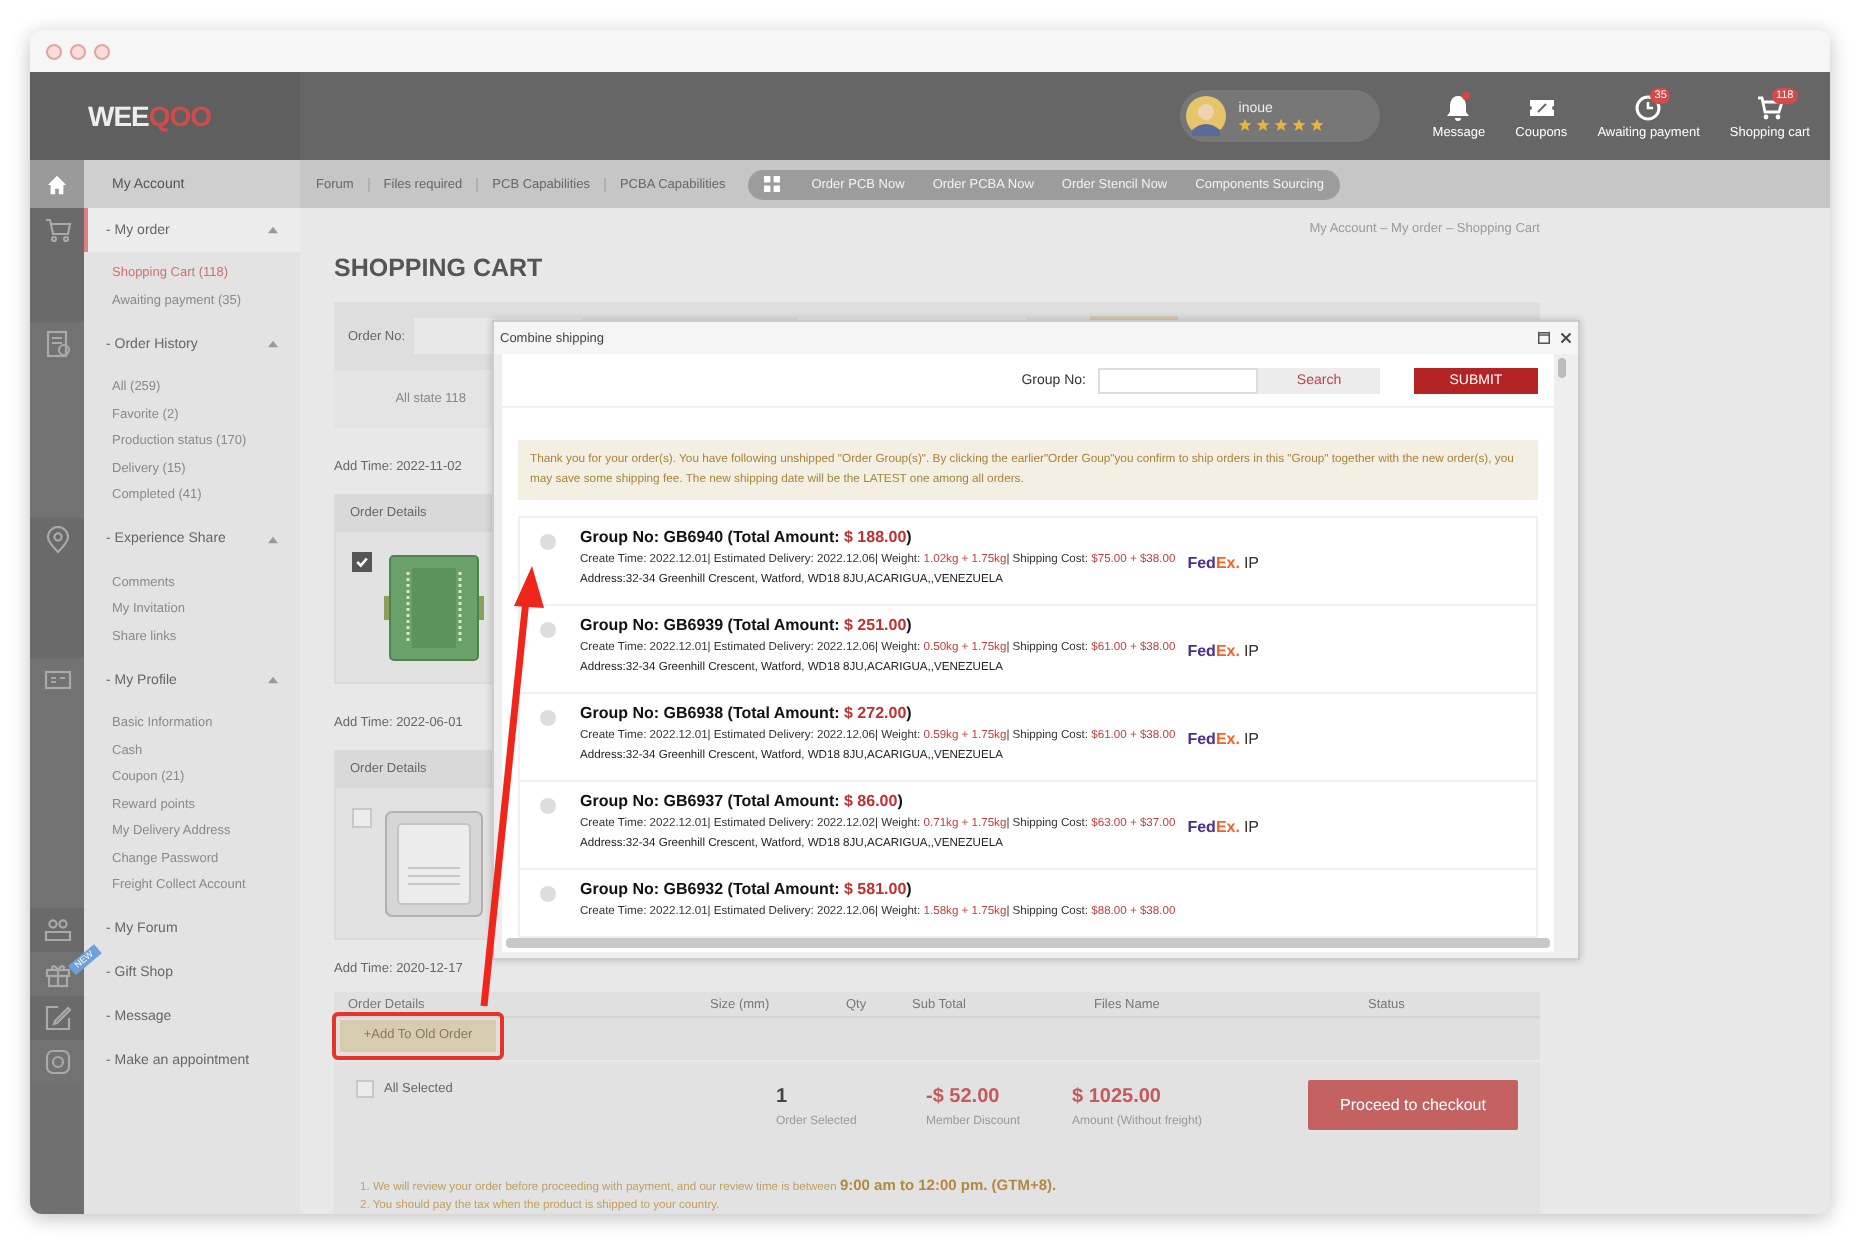 The height and width of the screenshot is (1244, 1860). Describe the element at coordinates (747, 538) in the screenshot. I see `group-title: Group No: GB6940 (Total Amount: $ 188.00)` at that location.